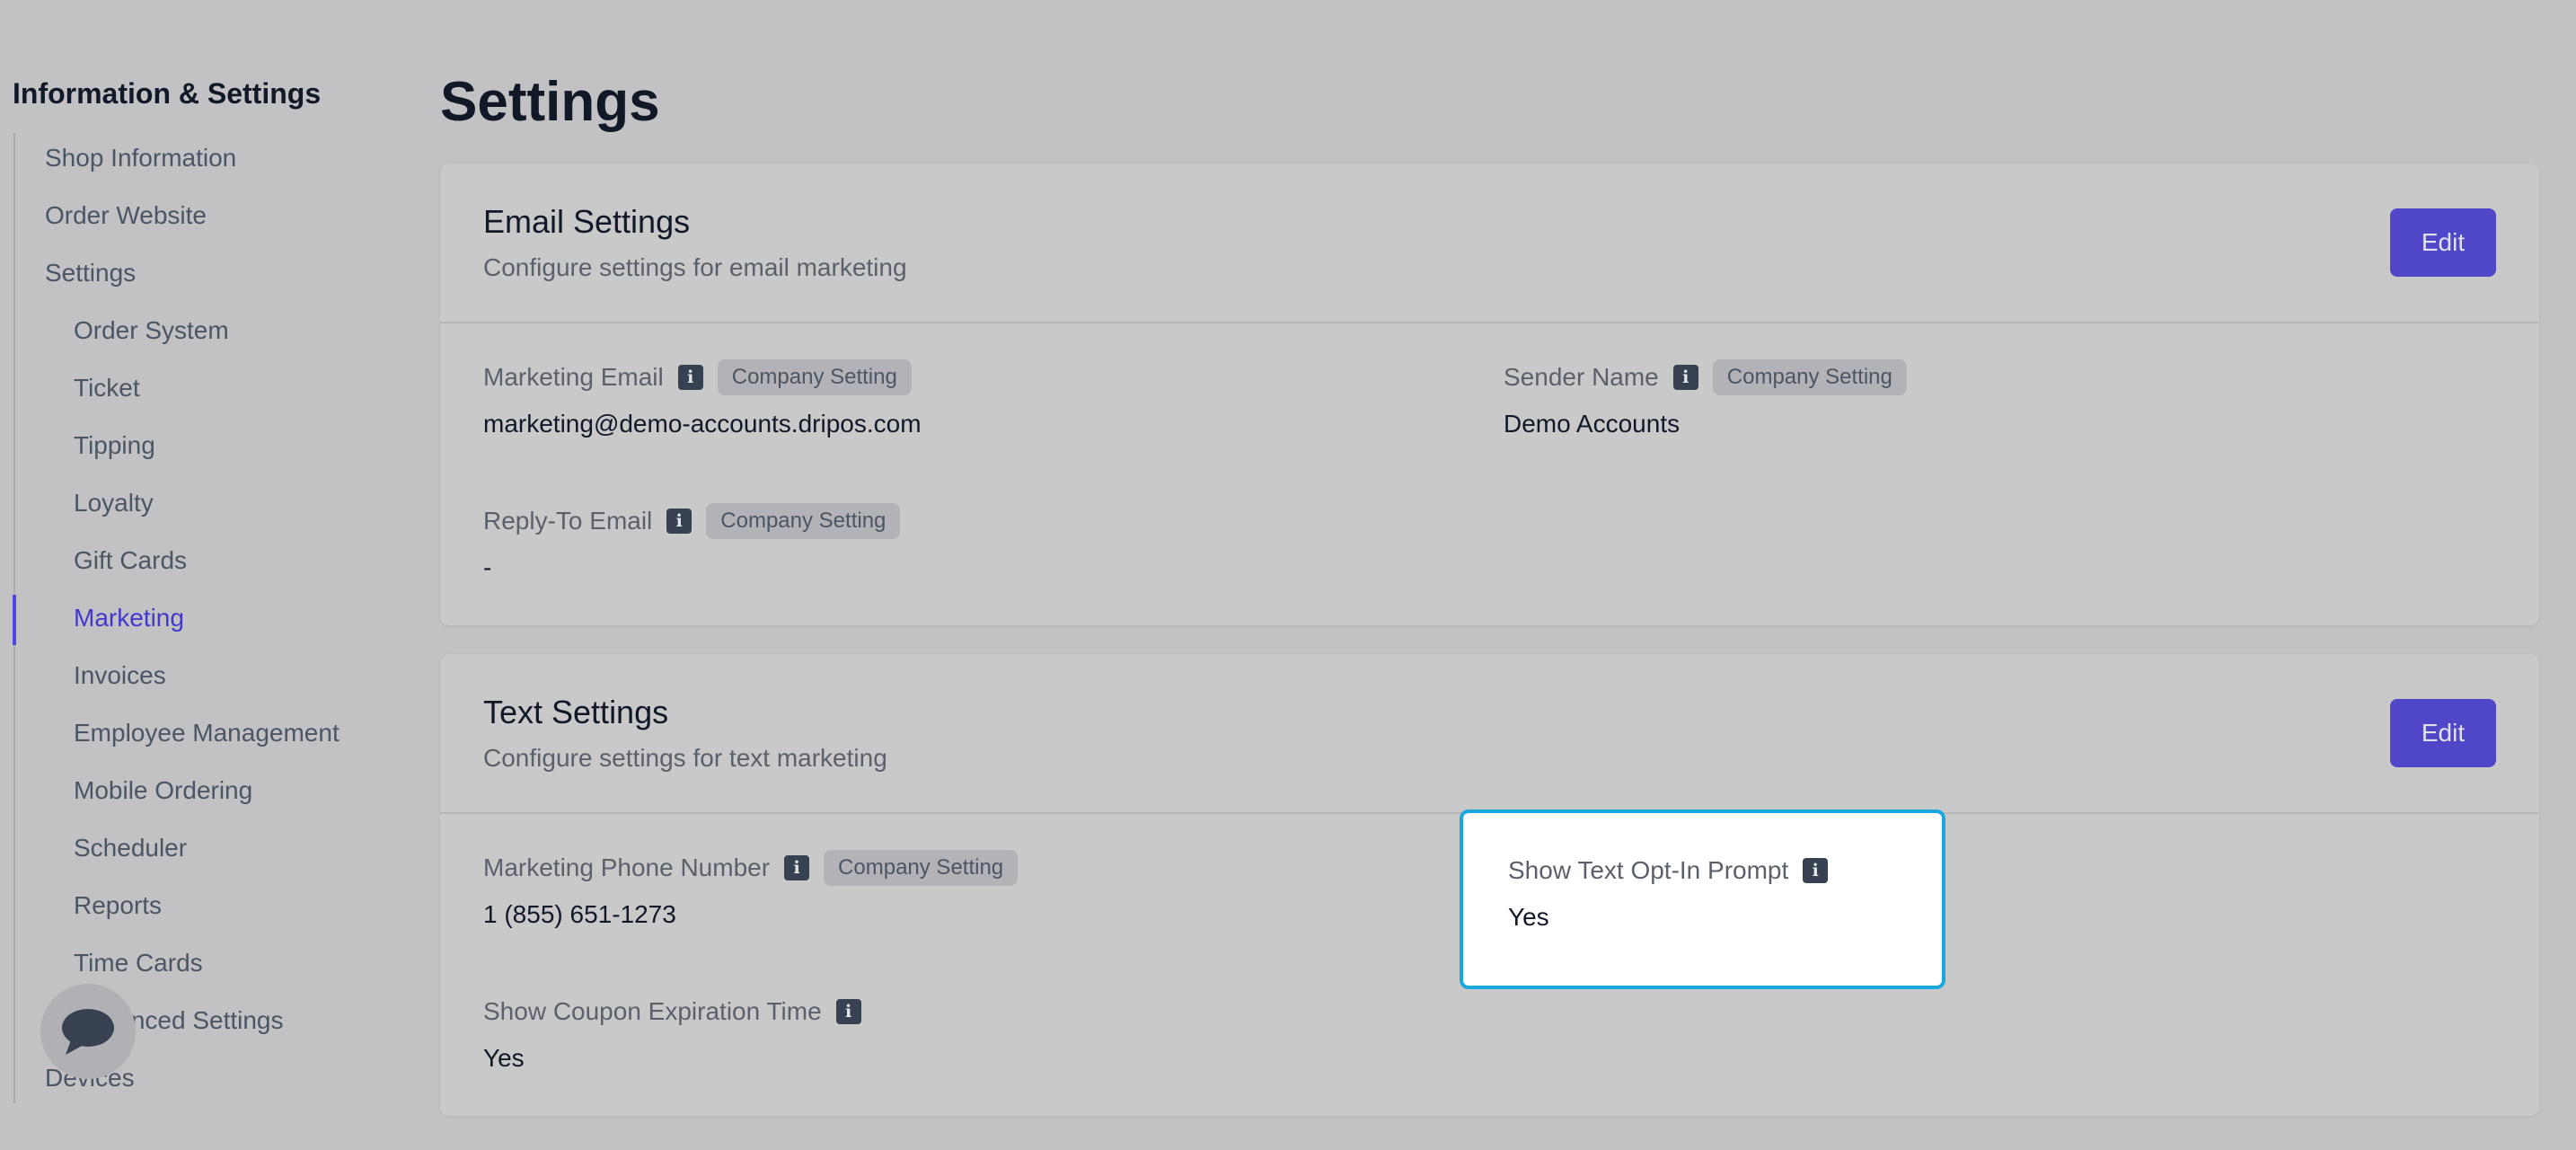 The height and width of the screenshot is (1150, 2576). I want to click on marketing-email-label: Marketing Email, so click(573, 377).